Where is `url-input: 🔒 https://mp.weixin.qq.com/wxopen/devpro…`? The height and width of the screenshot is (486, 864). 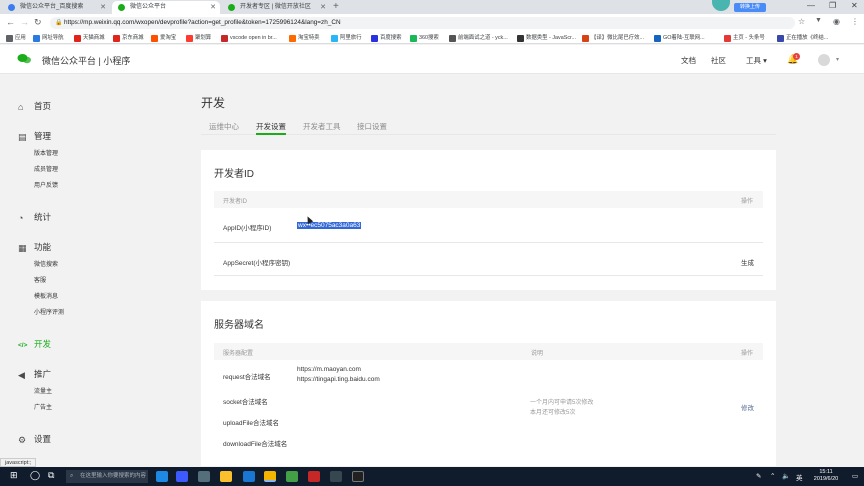
url-input: 🔒 https://mp.weixin.qq.com/wxopen/devpro… is located at coordinates (422, 23).